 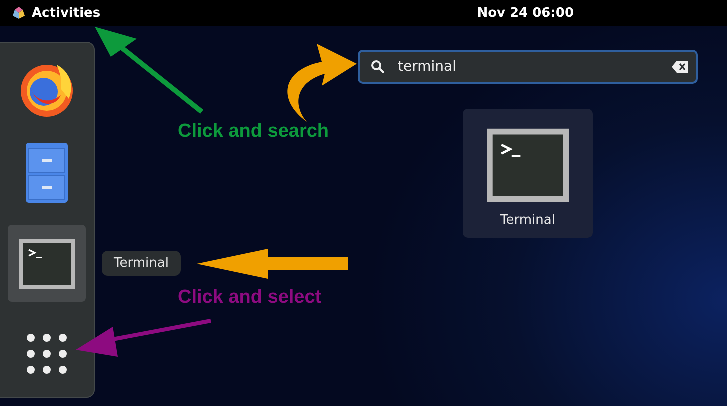 I want to click on dash-item, so click(x=47, y=263).